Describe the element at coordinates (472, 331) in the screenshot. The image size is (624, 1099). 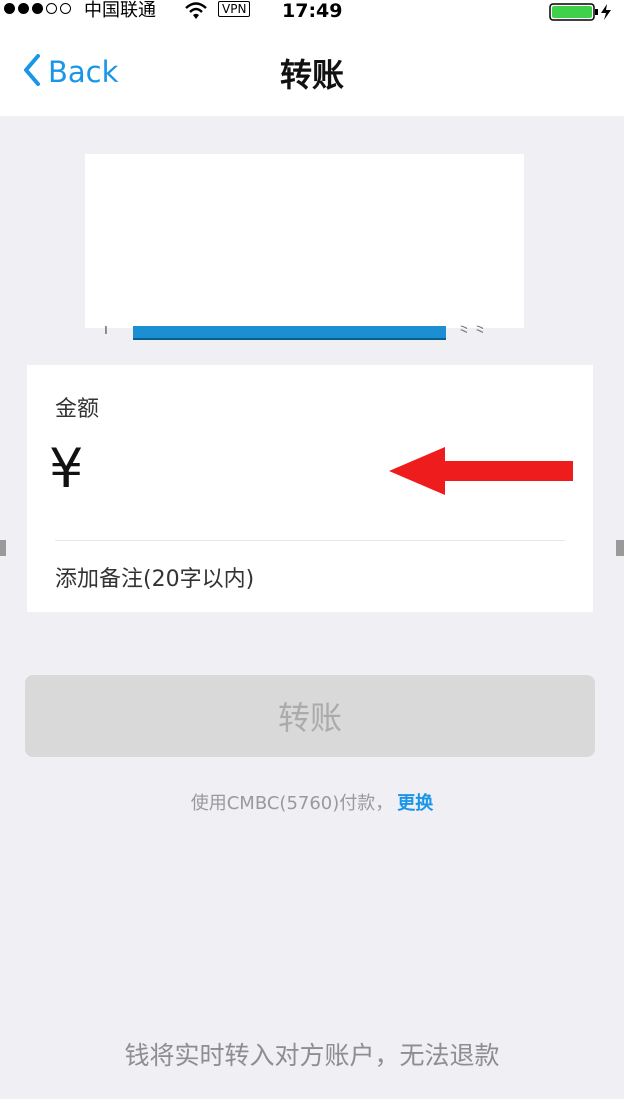
I see `redacted-text-fragment: ⺀⺀` at that location.